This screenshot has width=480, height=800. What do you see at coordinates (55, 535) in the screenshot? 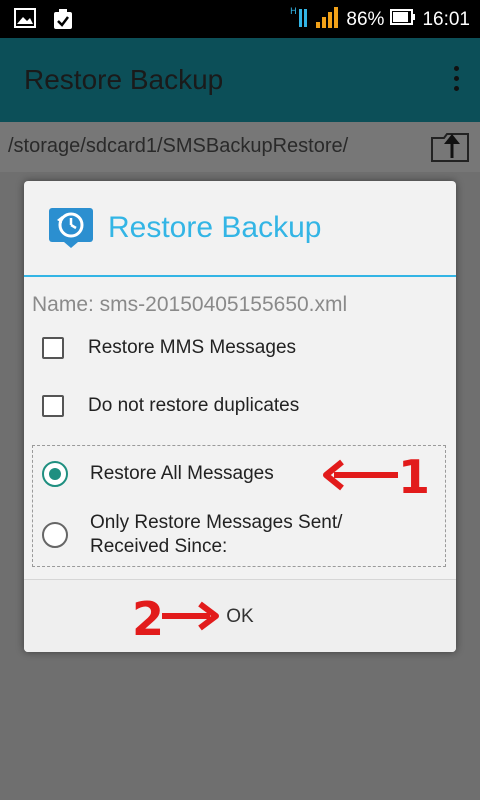
I see `radio-button` at bounding box center [55, 535].